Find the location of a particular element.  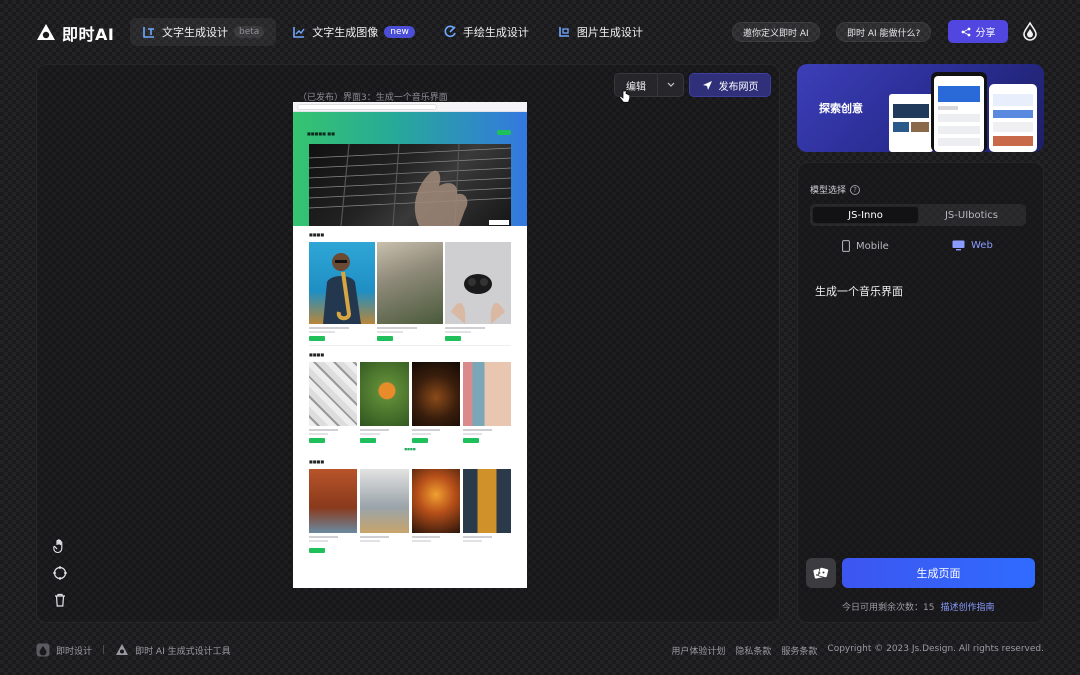

share-button: 分享 is located at coordinates (978, 31).